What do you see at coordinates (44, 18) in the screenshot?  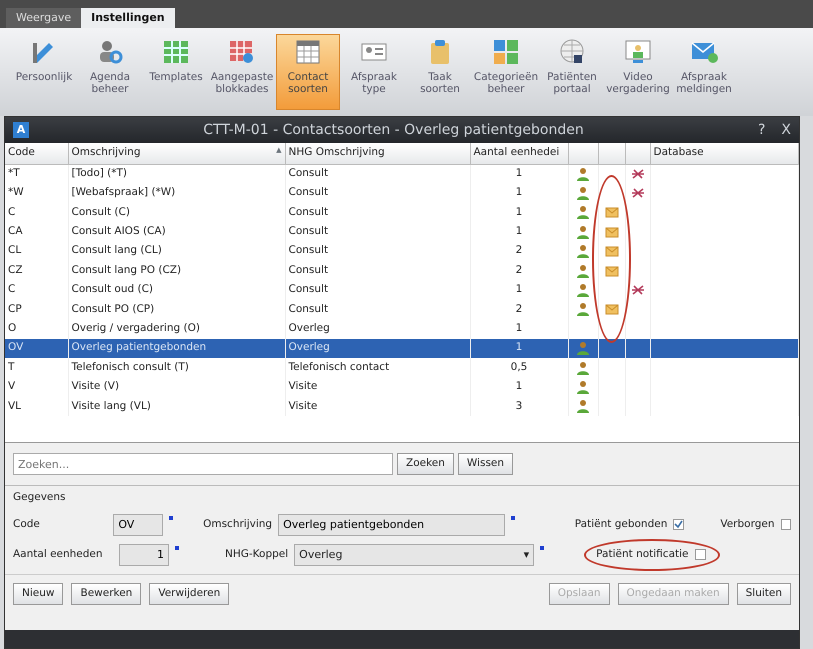 I see `ribbon-tab: Weergave` at bounding box center [44, 18].